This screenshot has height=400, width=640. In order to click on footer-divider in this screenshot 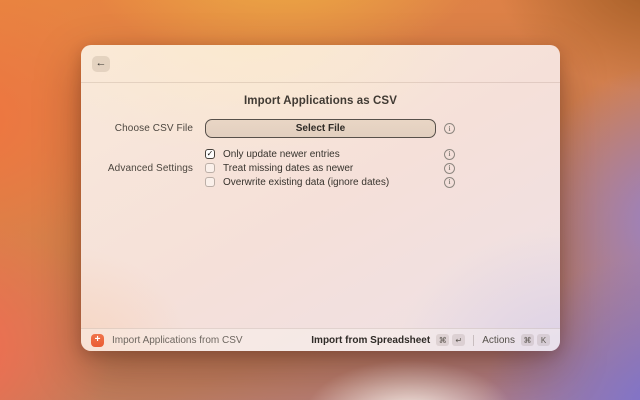, I will do `click(474, 340)`.